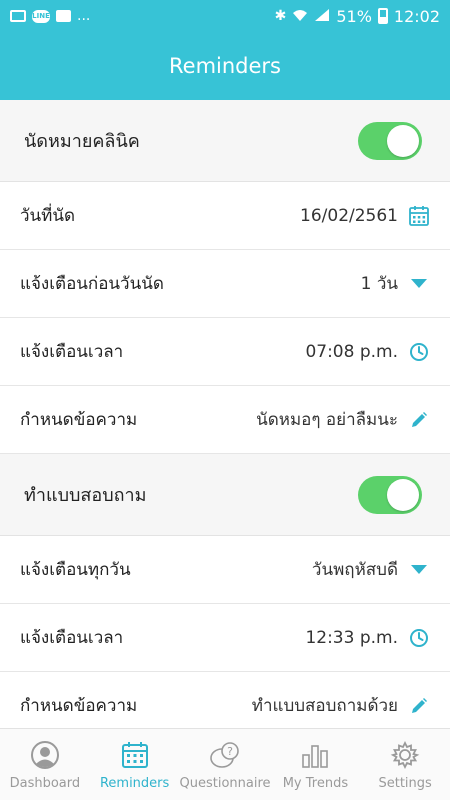 The width and height of the screenshot is (450, 800). What do you see at coordinates (92, 284) in the screenshot?
I see `row-label: แจ้งเตือนก่อนวันนัด` at bounding box center [92, 284].